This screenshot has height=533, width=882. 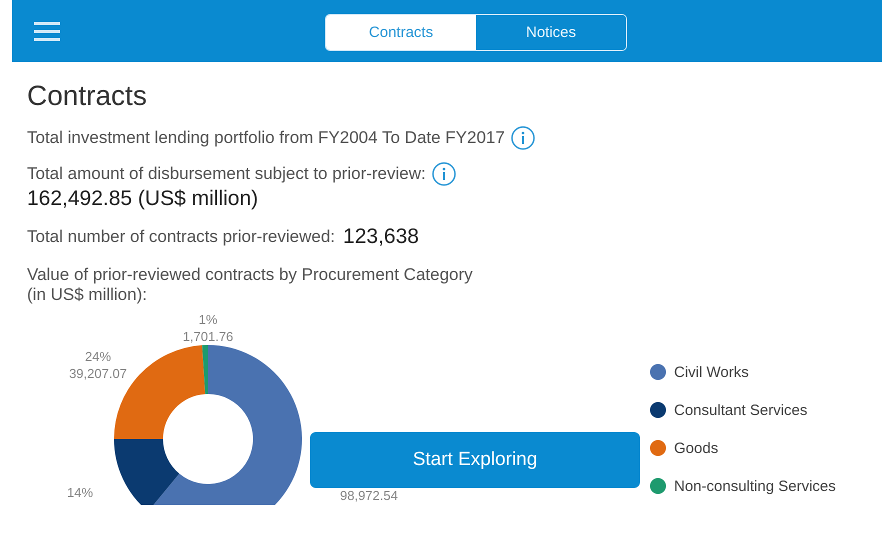 I want to click on contracts-label: Total number of contracts prior-reviewed:, so click(x=181, y=237).